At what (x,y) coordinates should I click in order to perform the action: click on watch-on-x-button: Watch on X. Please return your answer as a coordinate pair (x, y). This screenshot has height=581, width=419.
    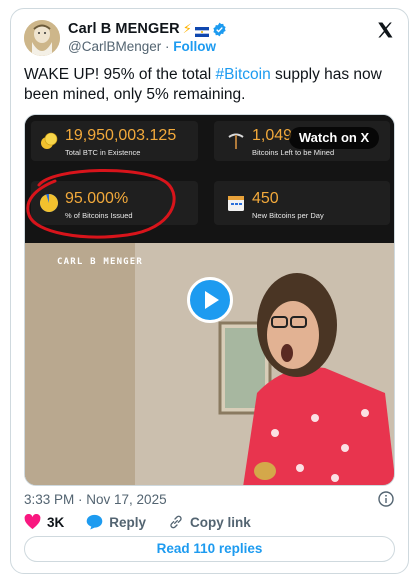
    Looking at the image, I should click on (334, 138).